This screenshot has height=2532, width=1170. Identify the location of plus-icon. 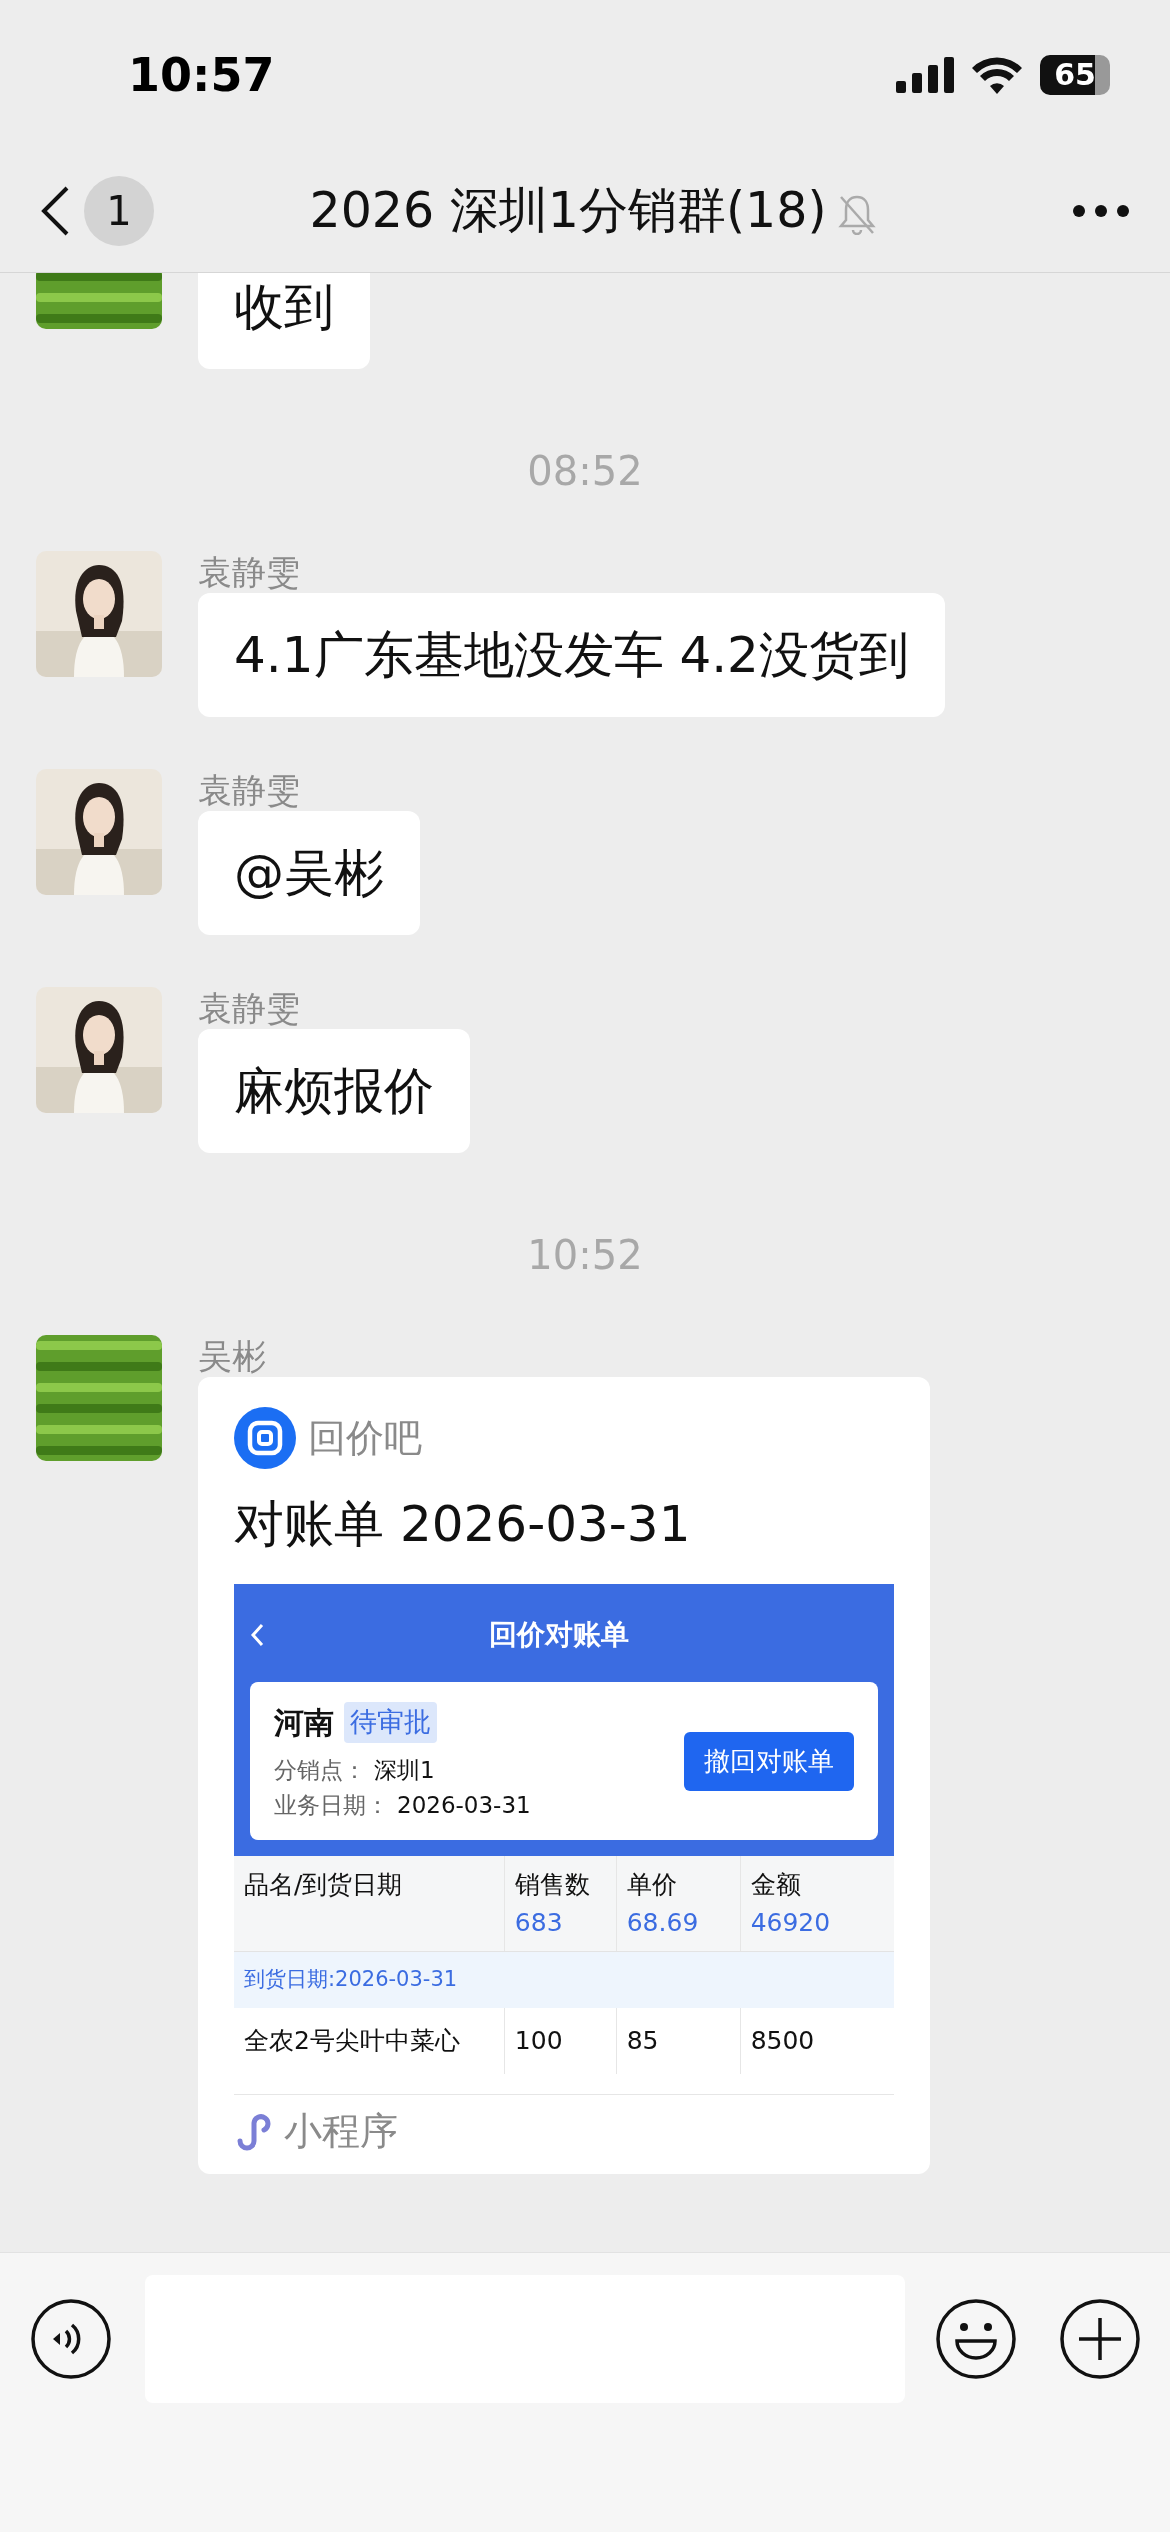
(1100, 2339).